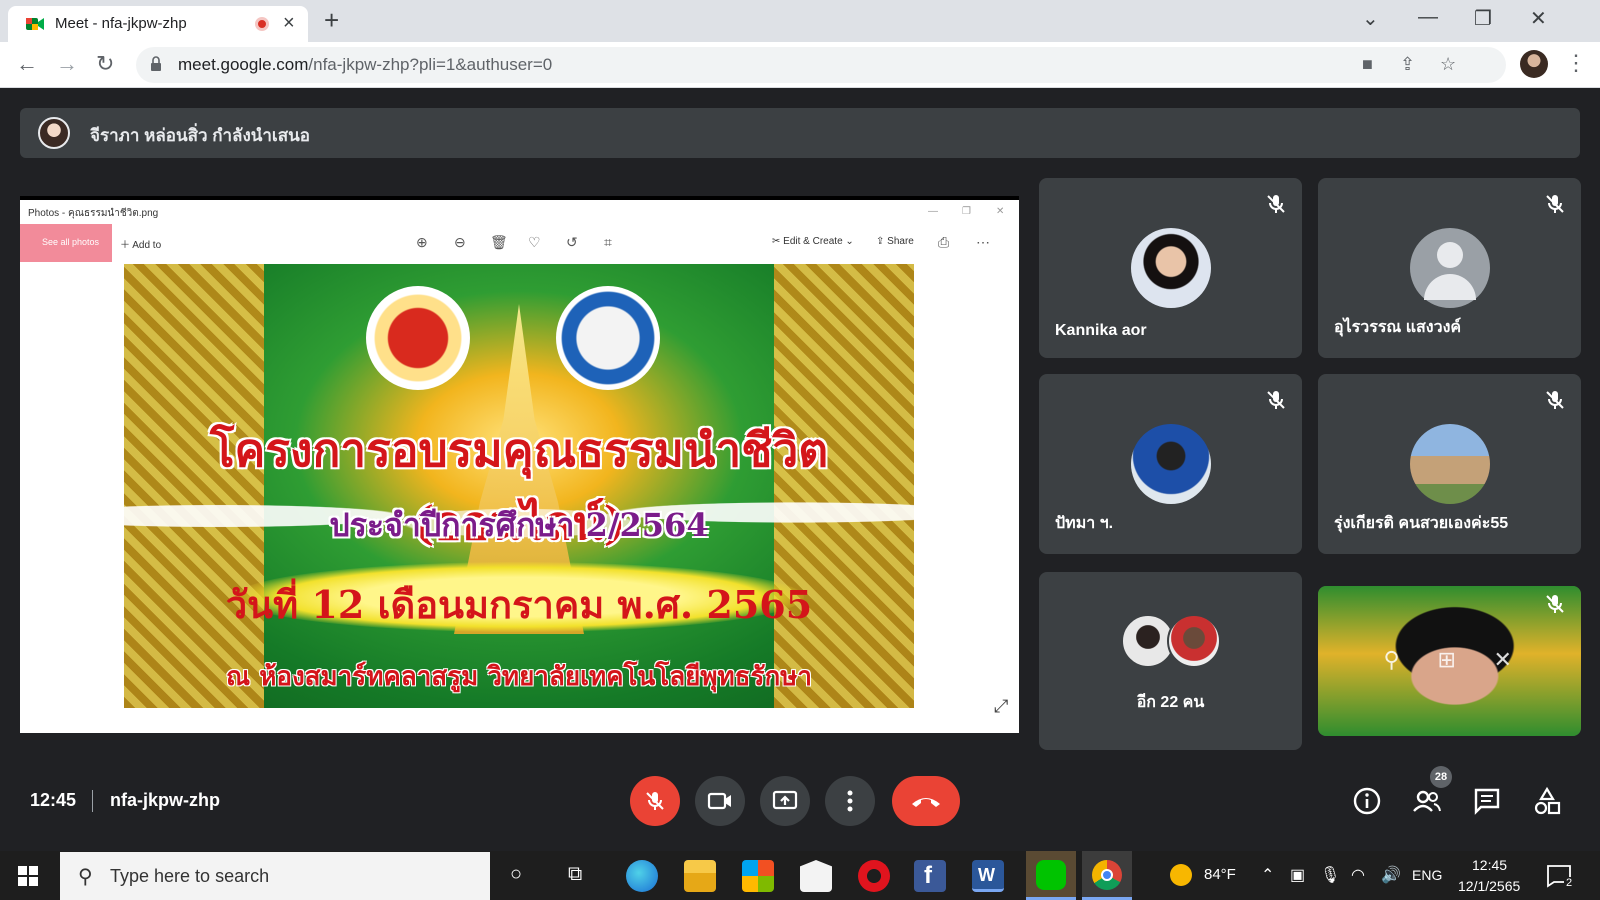 This screenshot has height=900, width=1600. What do you see at coordinates (27, 64) in the screenshot?
I see `back-button: ←` at bounding box center [27, 64].